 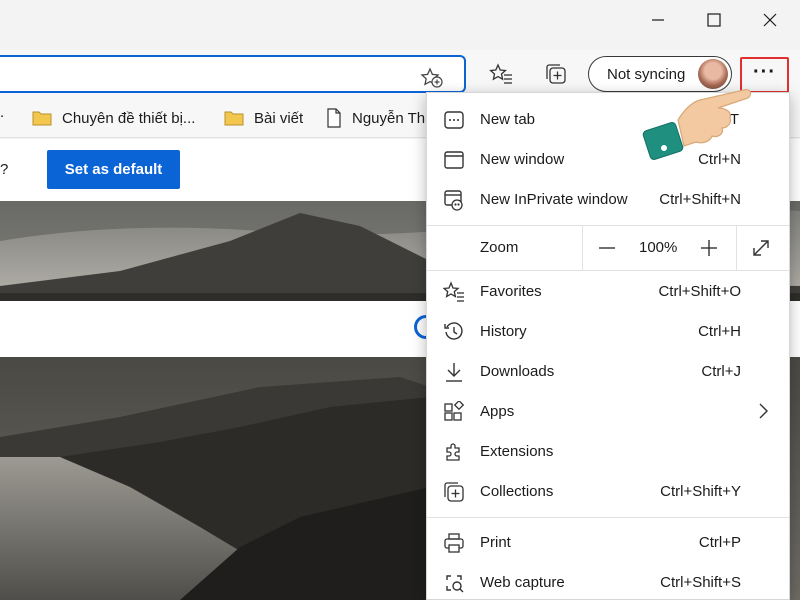 I want to click on print-icon, so click(x=454, y=543).